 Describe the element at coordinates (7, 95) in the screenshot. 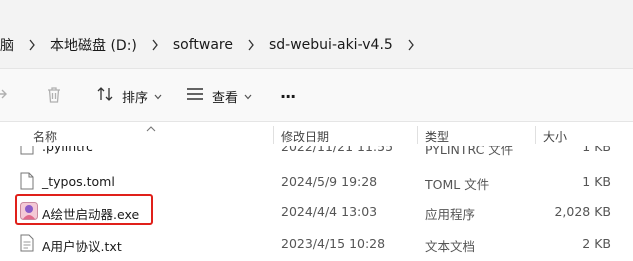

I see `share-icon` at that location.